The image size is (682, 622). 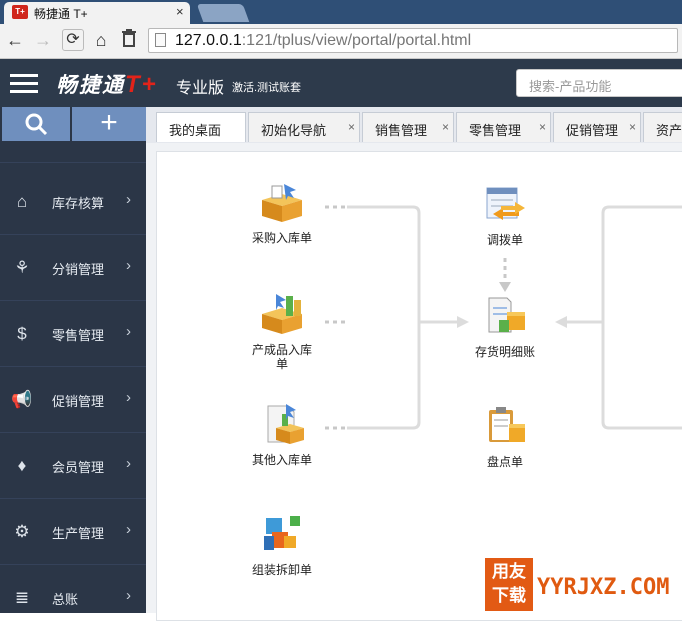 What do you see at coordinates (22, 267) in the screenshot?
I see `distribution-icon: ⚘` at bounding box center [22, 267].